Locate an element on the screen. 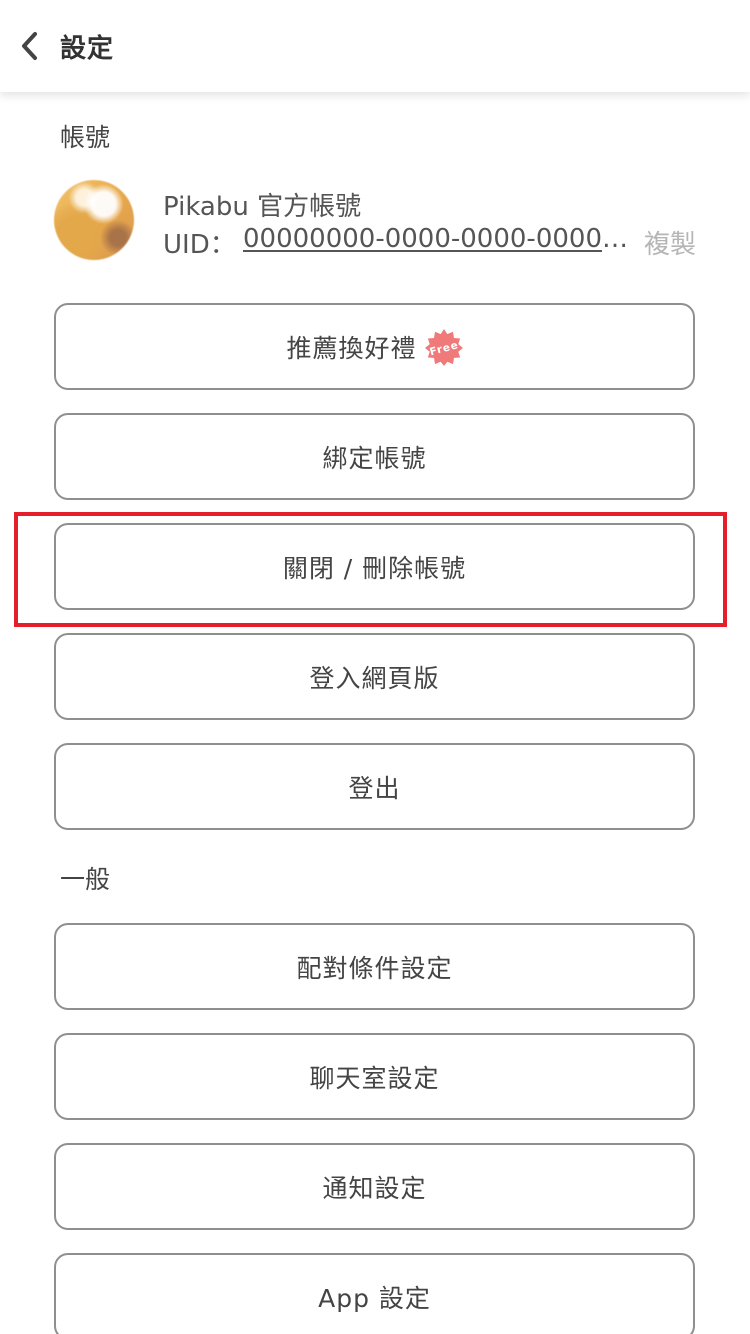  top-bar: 設定 is located at coordinates (375, 46).